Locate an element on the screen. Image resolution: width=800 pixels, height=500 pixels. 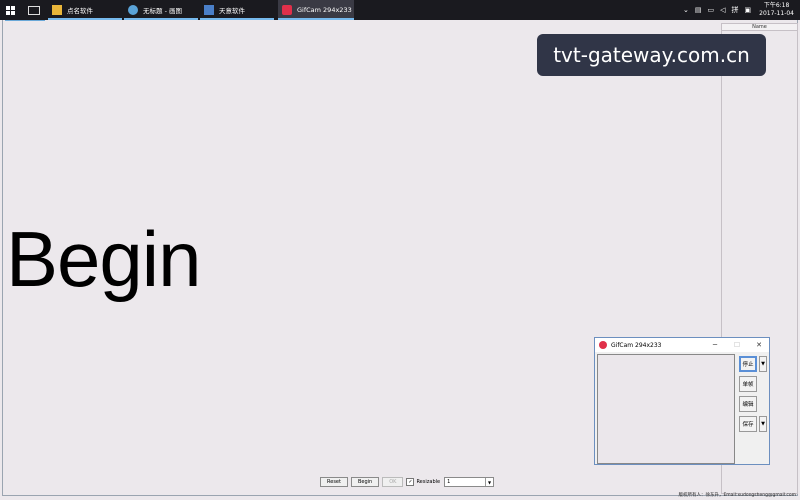
gifcam-window: GifCam 294x233 ─ ☐ ✕ 停止 ▼ 单帧 编辑 保存 ▼ is located at coordinates (682, 401).